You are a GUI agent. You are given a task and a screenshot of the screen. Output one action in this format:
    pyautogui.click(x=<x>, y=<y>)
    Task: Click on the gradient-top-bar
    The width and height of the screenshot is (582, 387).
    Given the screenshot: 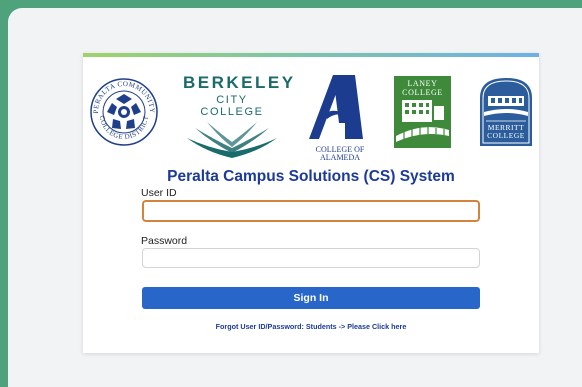 What is the action you would take?
    pyautogui.click(x=311, y=55)
    